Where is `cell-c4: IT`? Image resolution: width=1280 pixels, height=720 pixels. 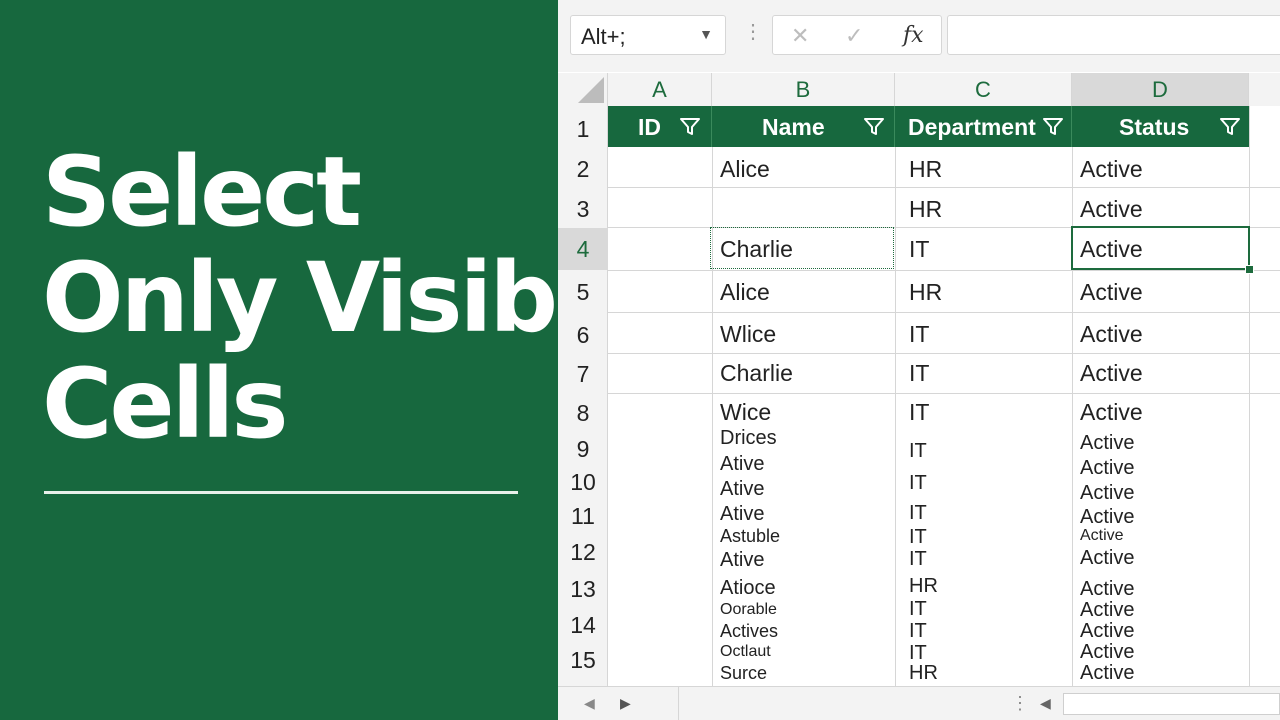
cell-c4: IT is located at coordinates (919, 249).